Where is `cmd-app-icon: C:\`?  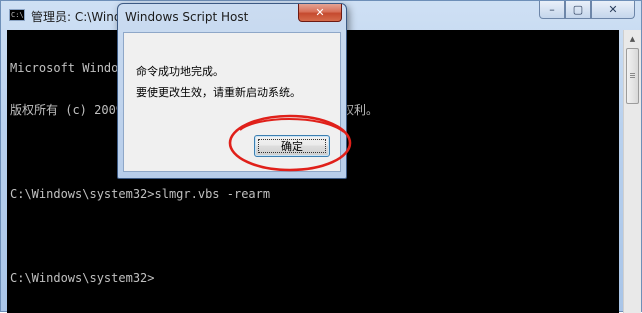 cmd-app-icon: C:\ is located at coordinates (17, 15).